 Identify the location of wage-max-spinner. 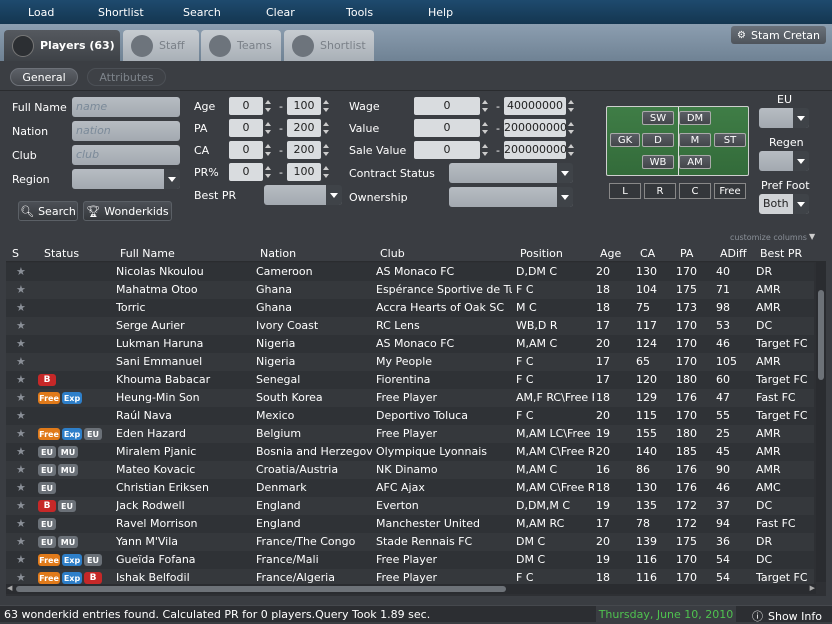
(571, 106).